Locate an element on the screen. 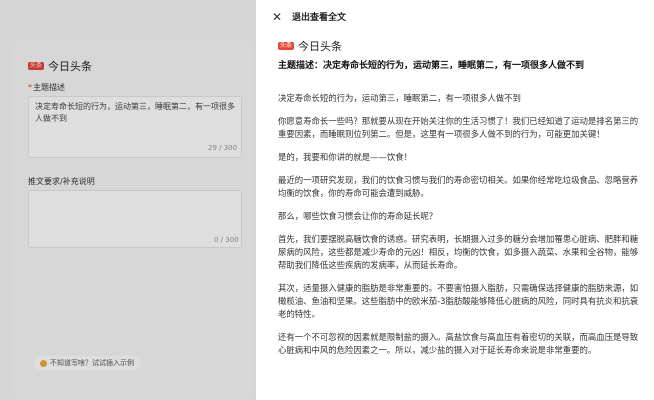 Image resolution: width=654 pixels, height=400 pixels. paragraph: 那么，哪些饮食习惯会让你的寿命延长呢？ is located at coordinates (358, 216).